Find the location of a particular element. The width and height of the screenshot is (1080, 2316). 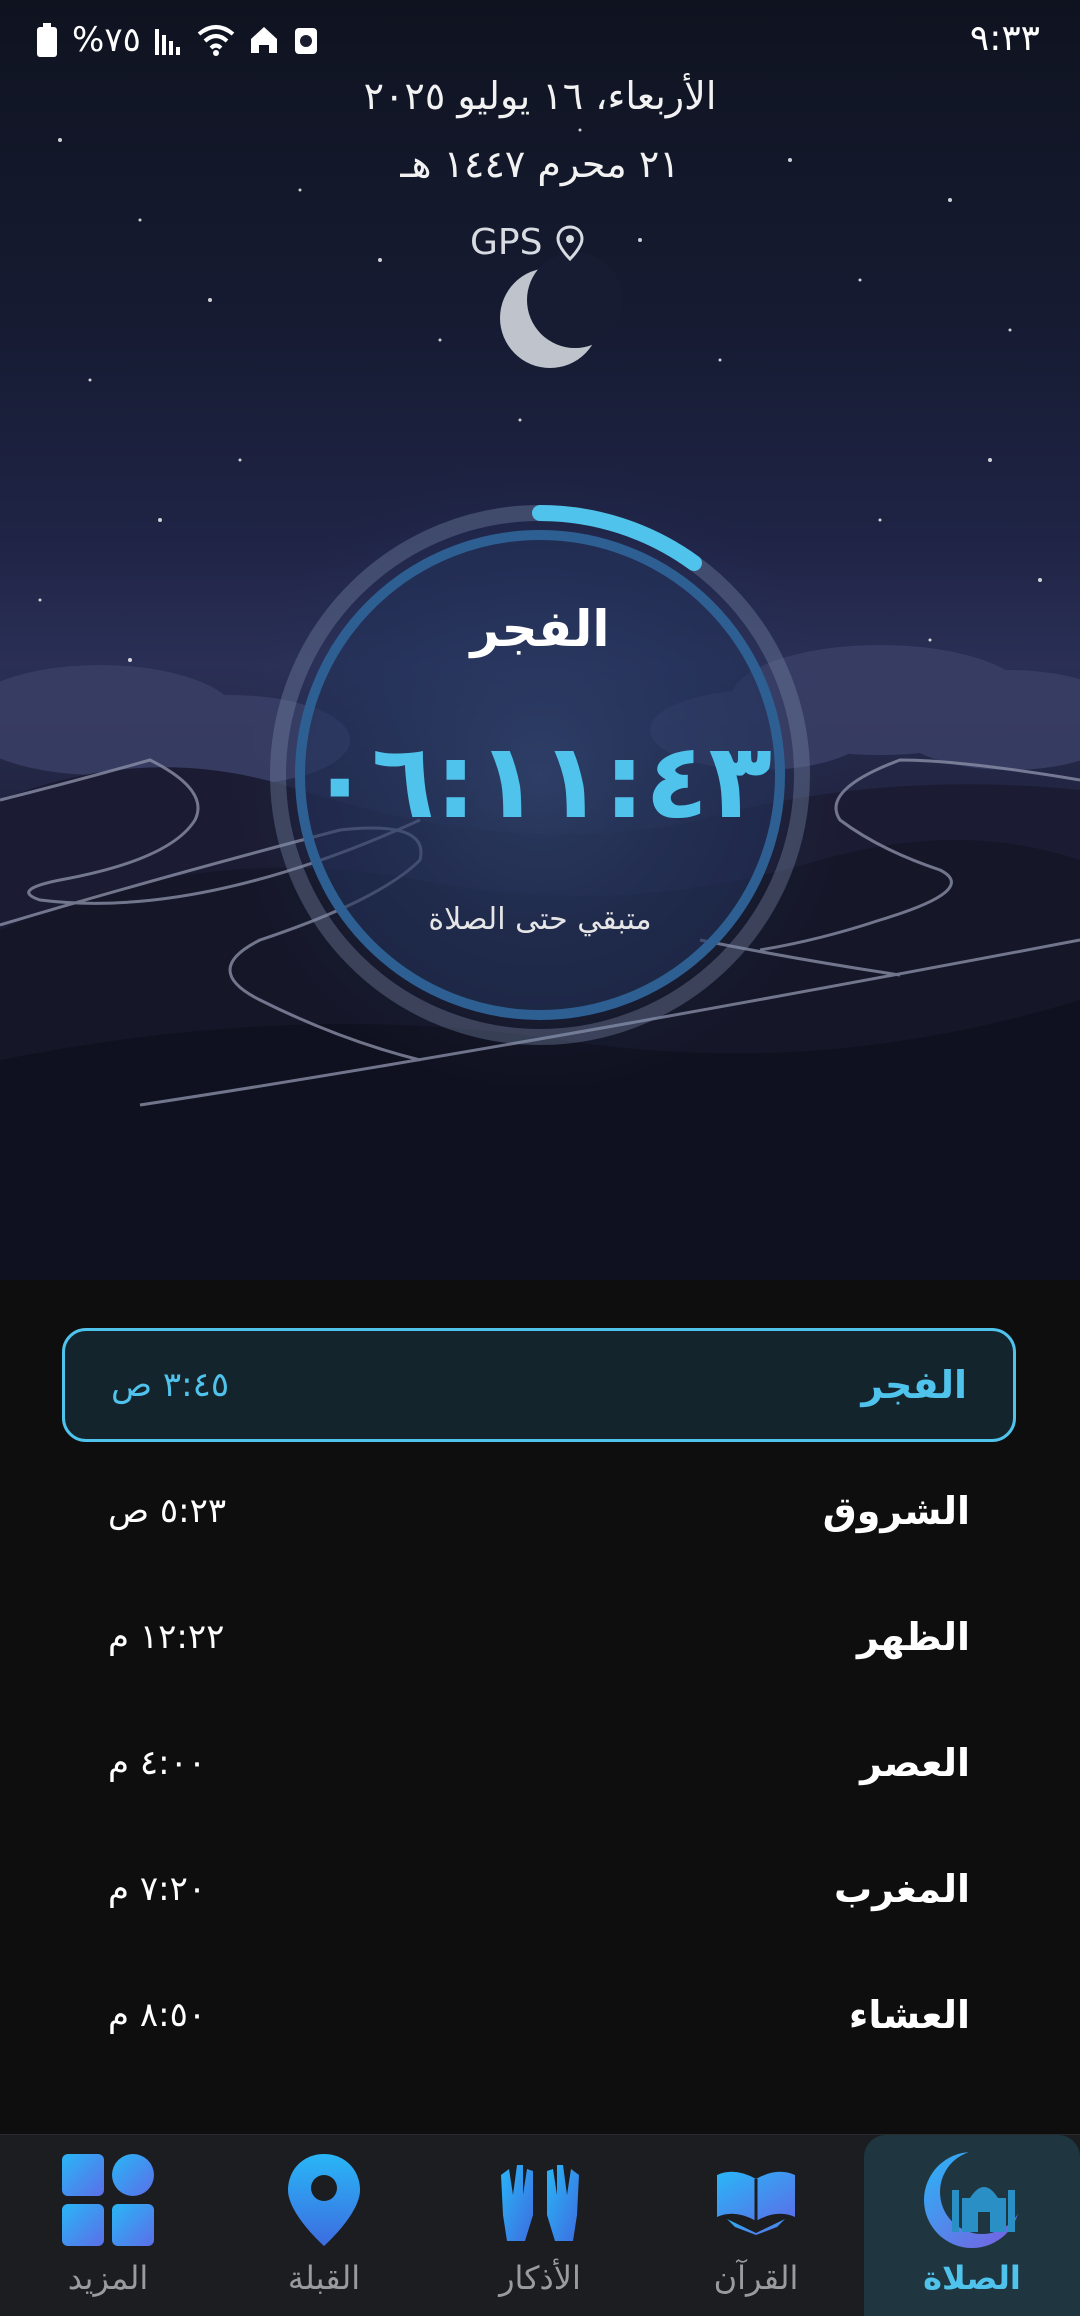

status-time: ٩:٣٣ is located at coordinates (1004, 38).